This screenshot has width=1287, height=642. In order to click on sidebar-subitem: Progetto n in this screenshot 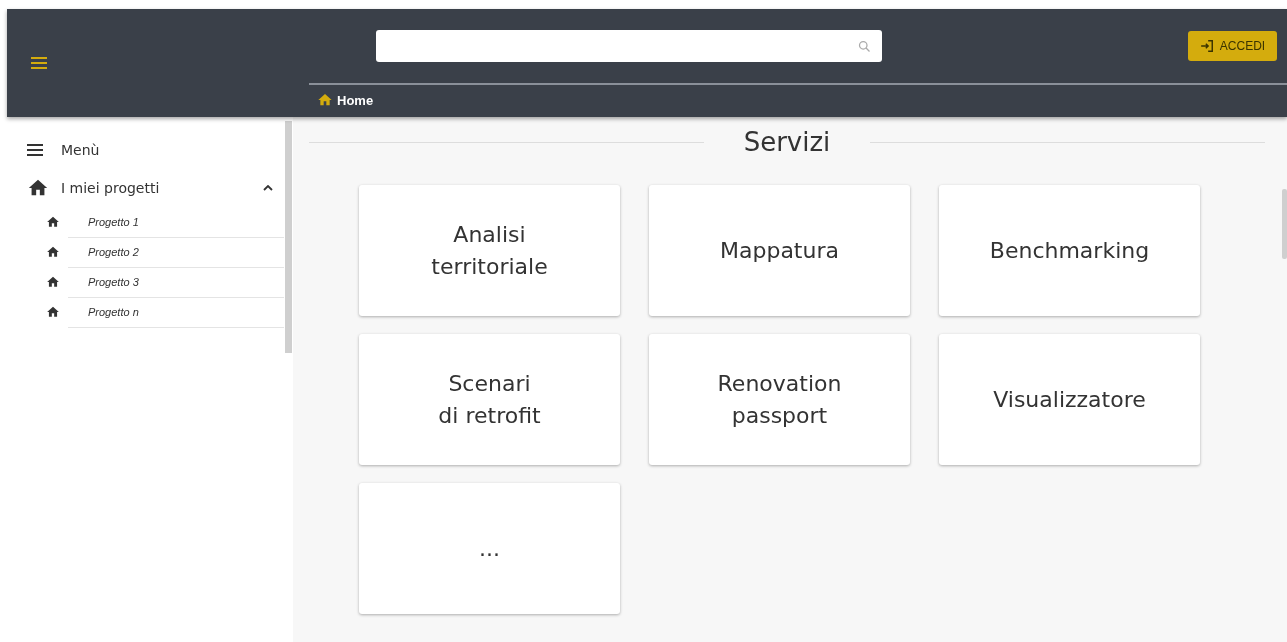, I will do `click(176, 312)`.